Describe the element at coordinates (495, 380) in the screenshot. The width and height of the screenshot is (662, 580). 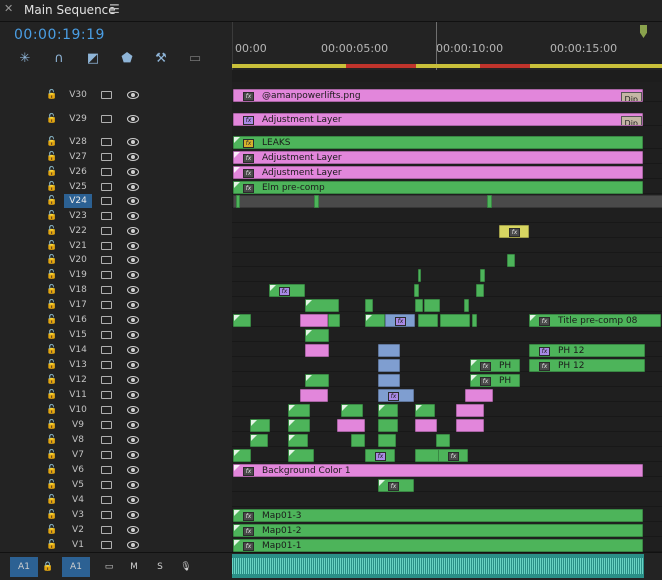
I see `timeline-clip: fx PH` at that location.